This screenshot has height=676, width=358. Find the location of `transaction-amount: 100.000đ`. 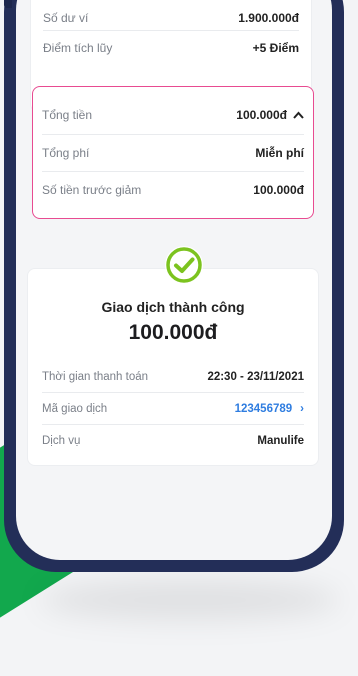

transaction-amount: 100.000đ is located at coordinates (173, 332).